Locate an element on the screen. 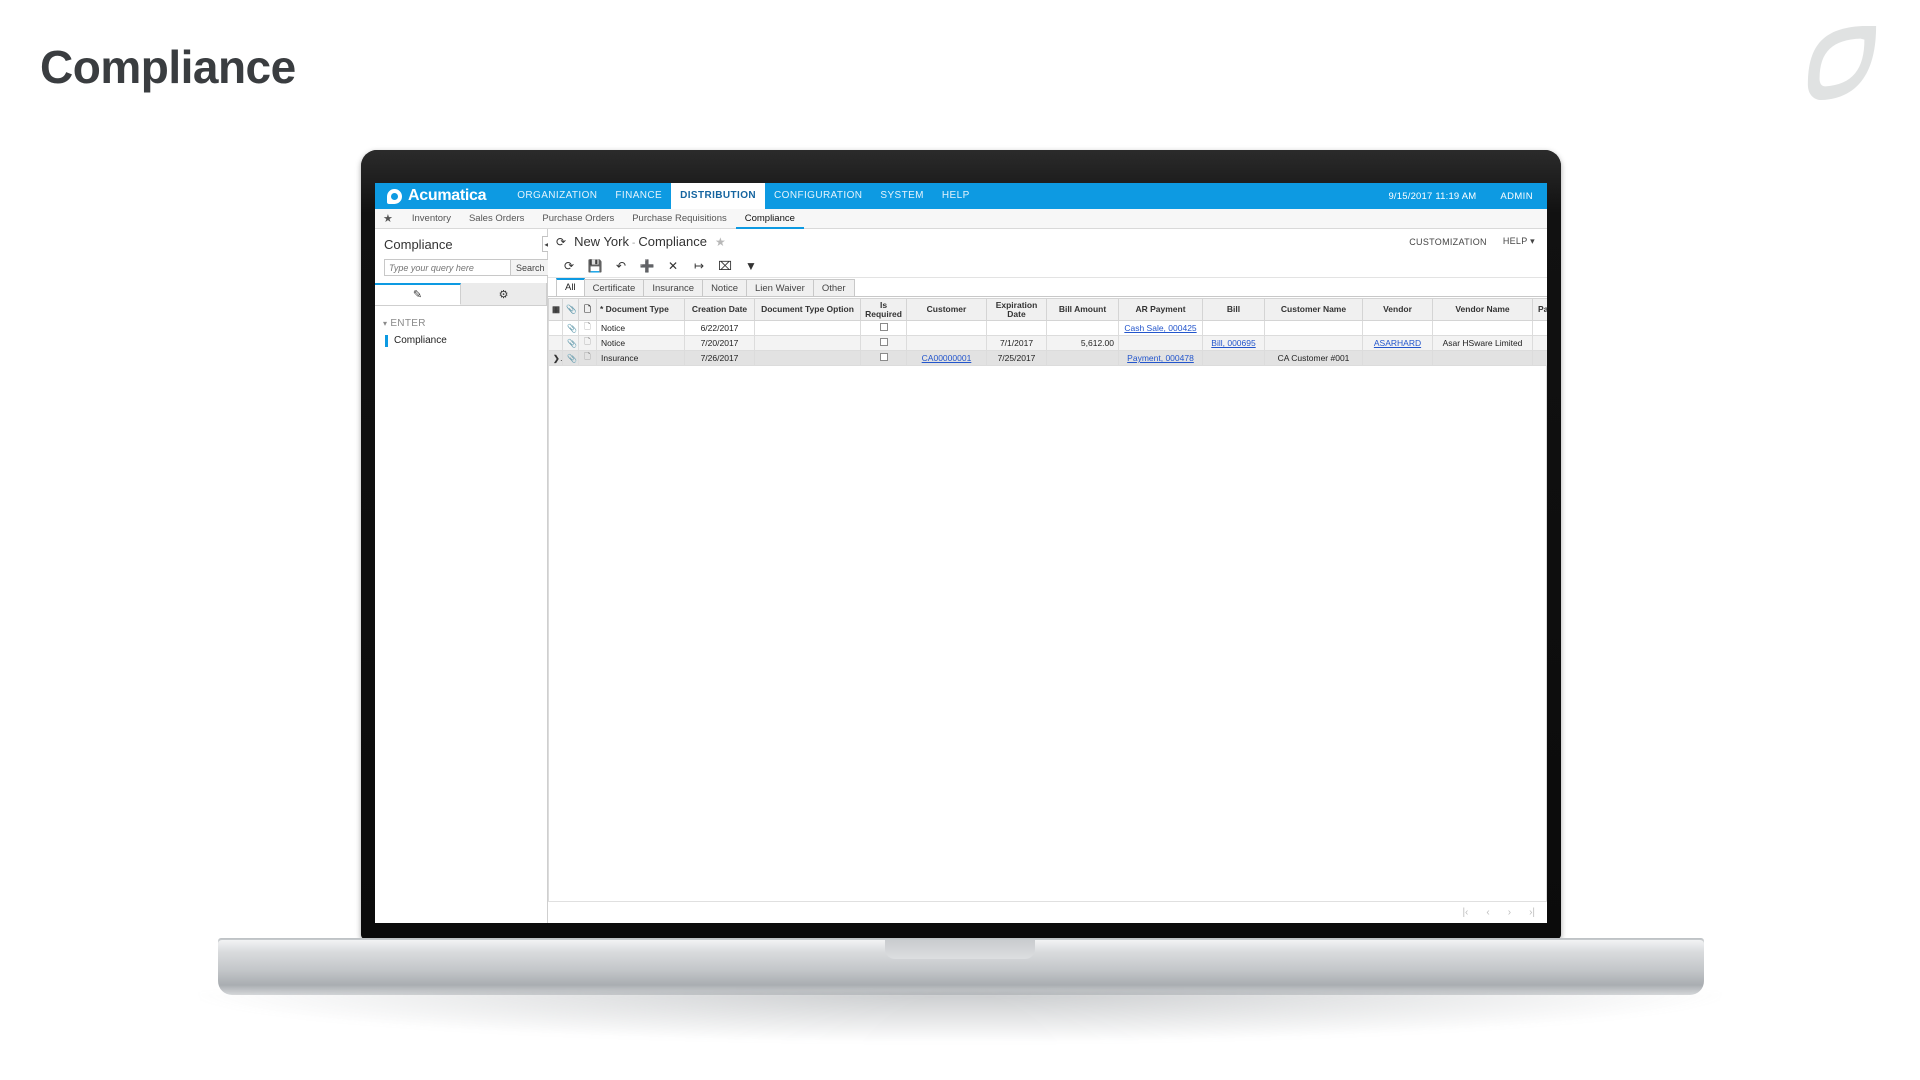  cell-bill is located at coordinates (1233, 328).